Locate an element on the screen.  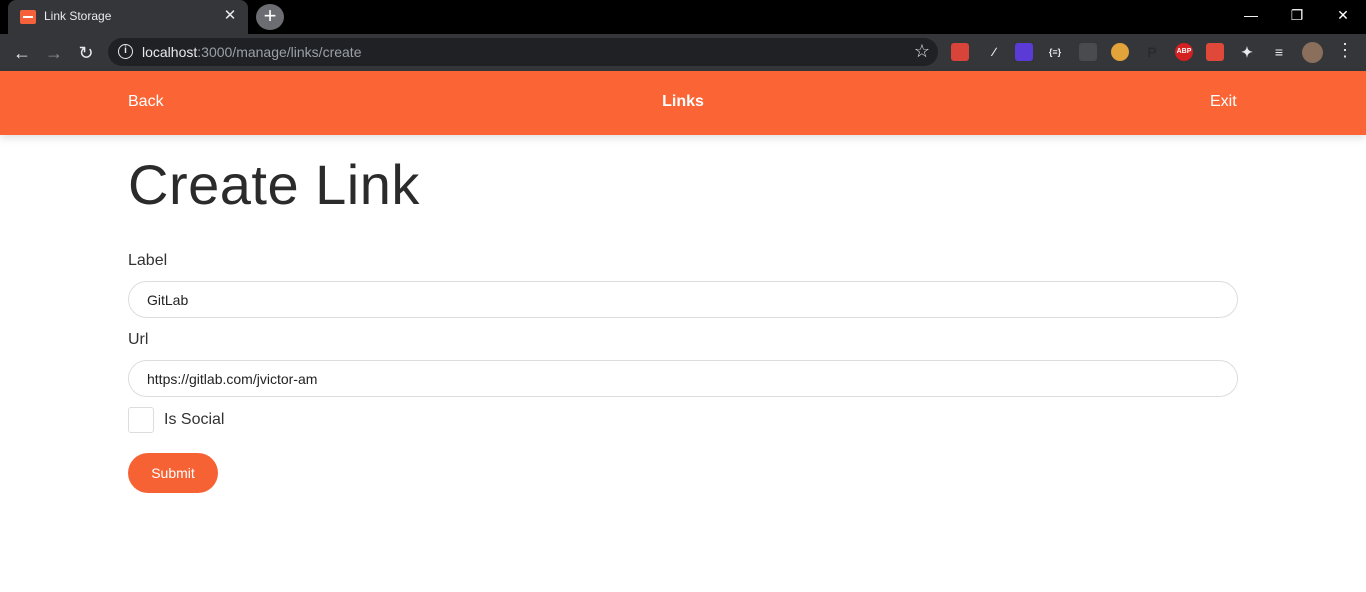
label-input is located at coordinates (683, 299).